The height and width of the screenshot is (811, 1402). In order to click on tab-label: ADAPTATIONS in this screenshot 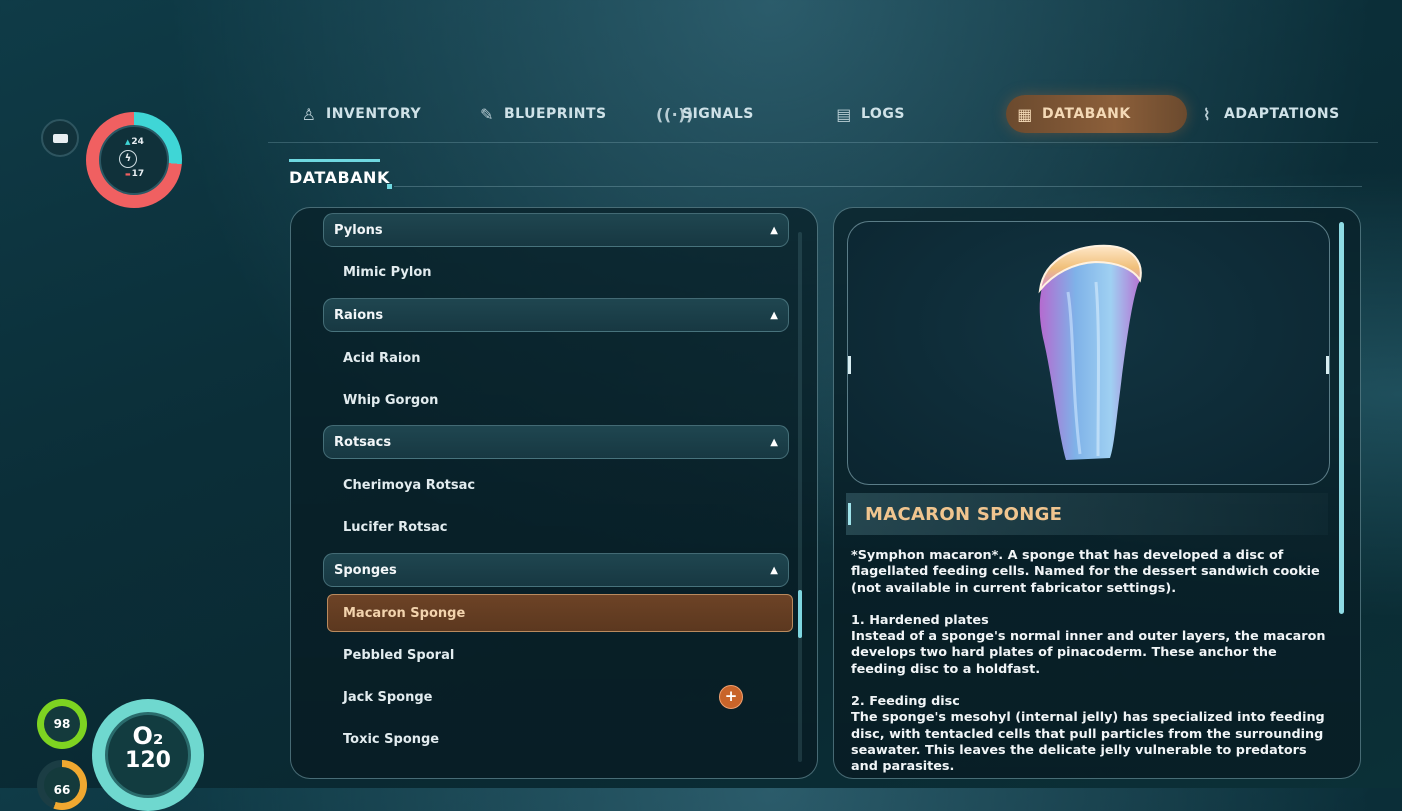, I will do `click(1282, 114)`.